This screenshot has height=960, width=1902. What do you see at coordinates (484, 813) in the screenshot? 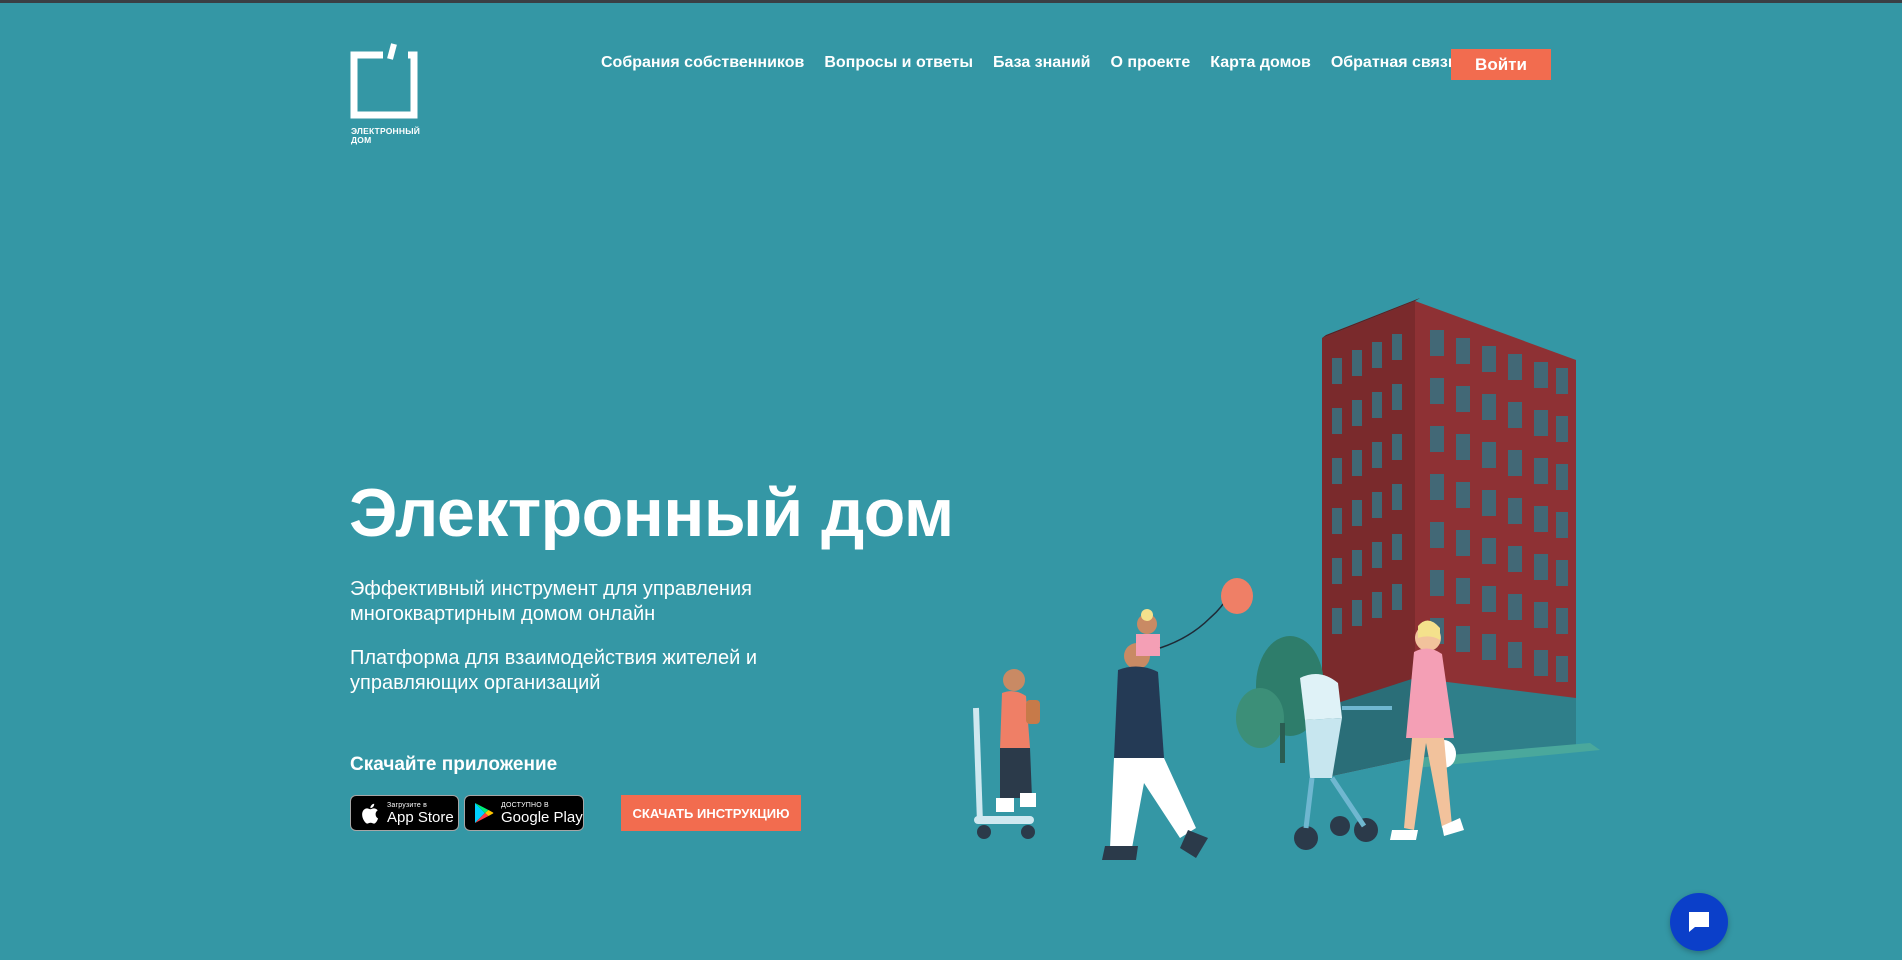
I see `google-play-icon` at bounding box center [484, 813].